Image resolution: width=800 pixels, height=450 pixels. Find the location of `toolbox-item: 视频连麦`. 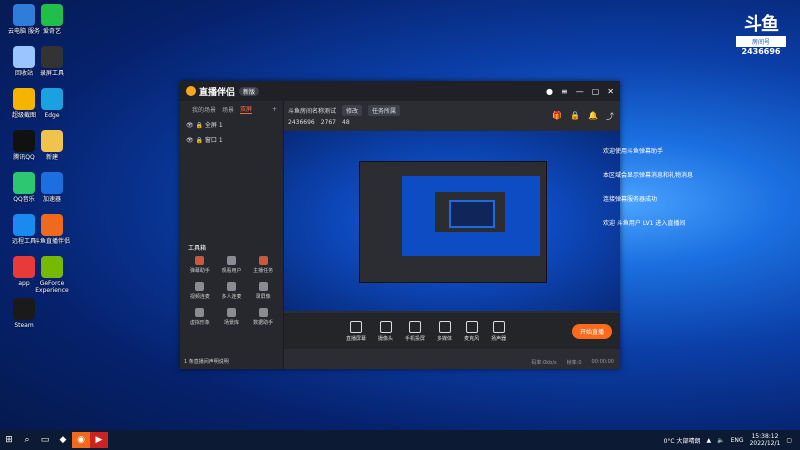

toolbox-item: 视频连麦 is located at coordinates (200, 291).